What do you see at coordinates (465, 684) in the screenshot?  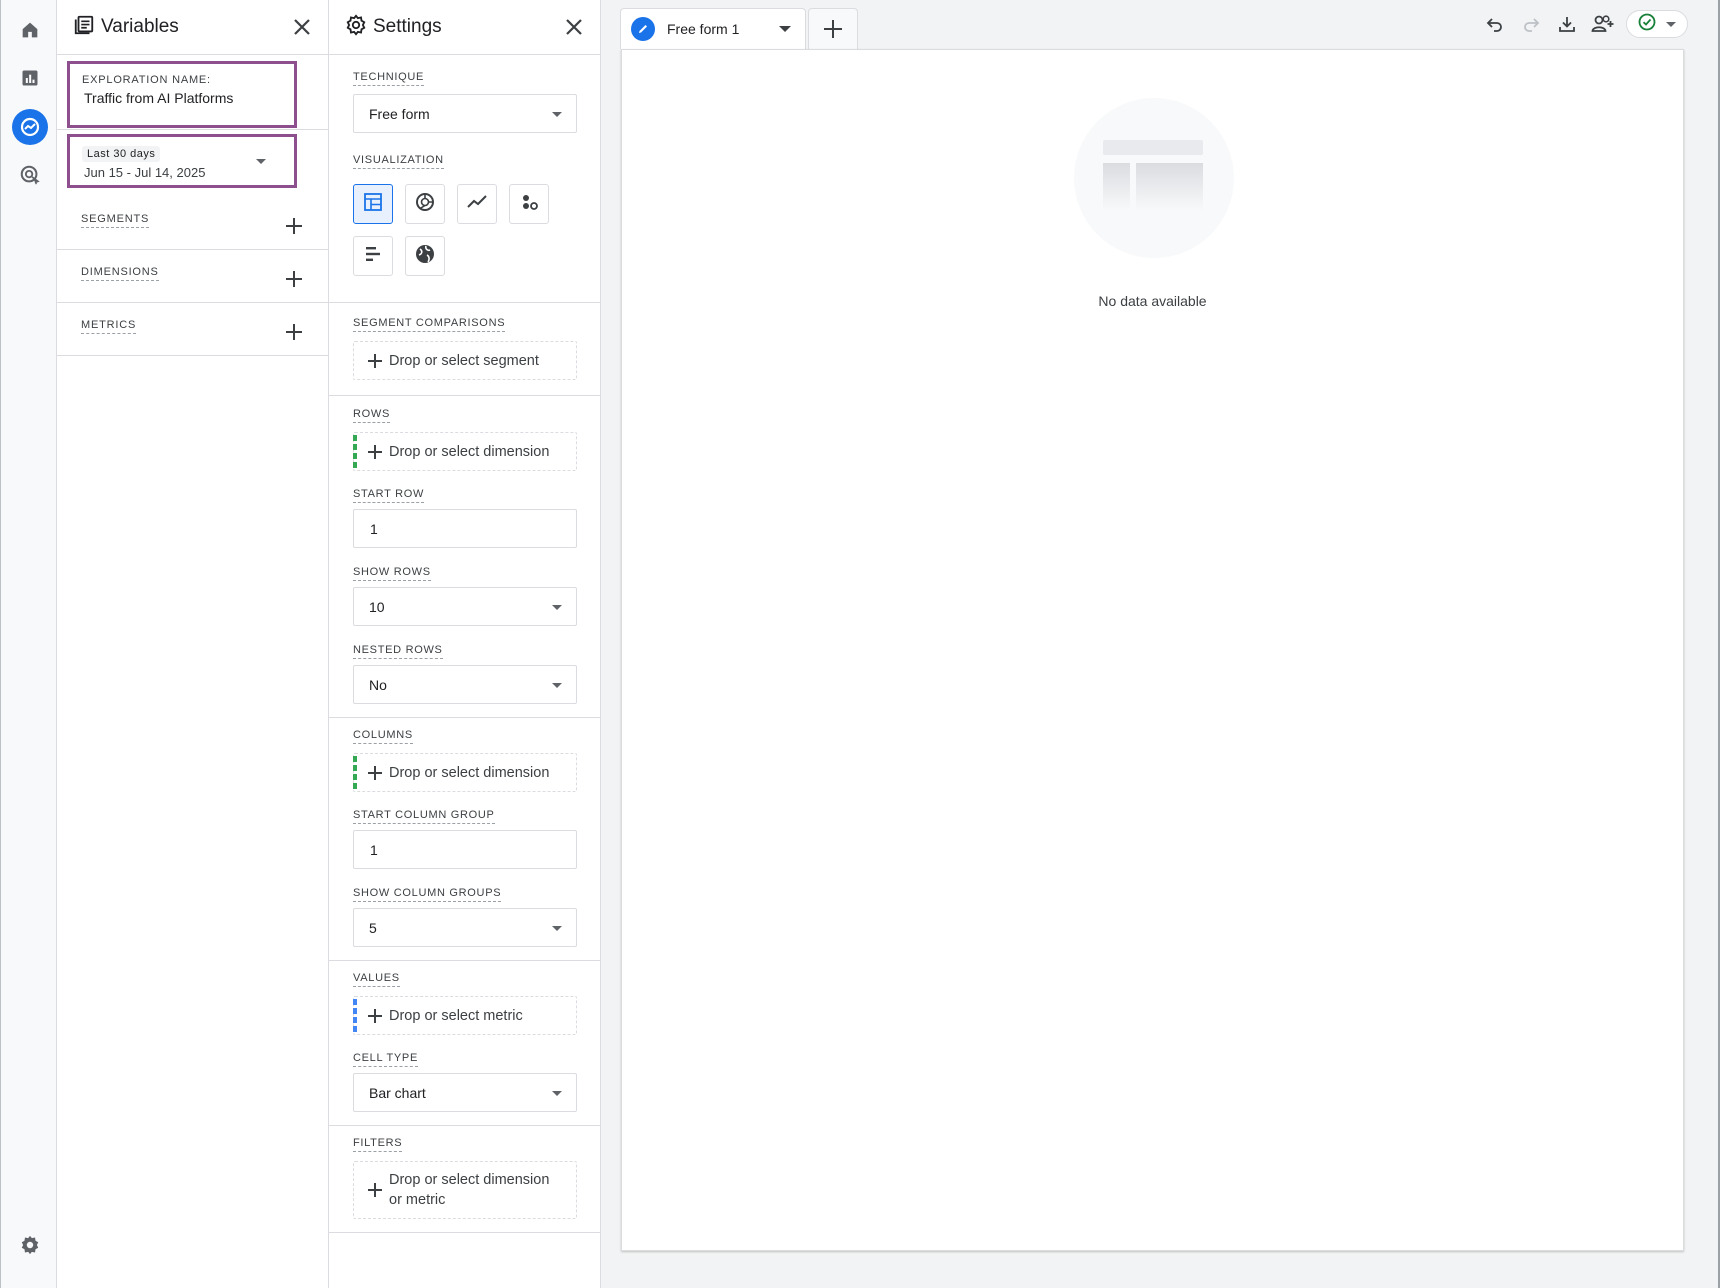 I see `nested-rows-select: No` at bounding box center [465, 684].